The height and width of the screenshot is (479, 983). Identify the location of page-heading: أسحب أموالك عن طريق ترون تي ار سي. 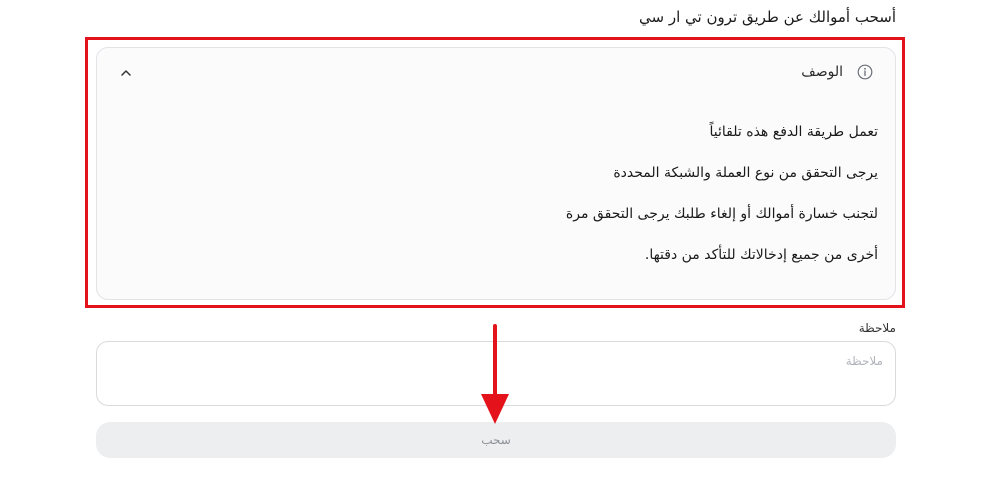
(767, 17).